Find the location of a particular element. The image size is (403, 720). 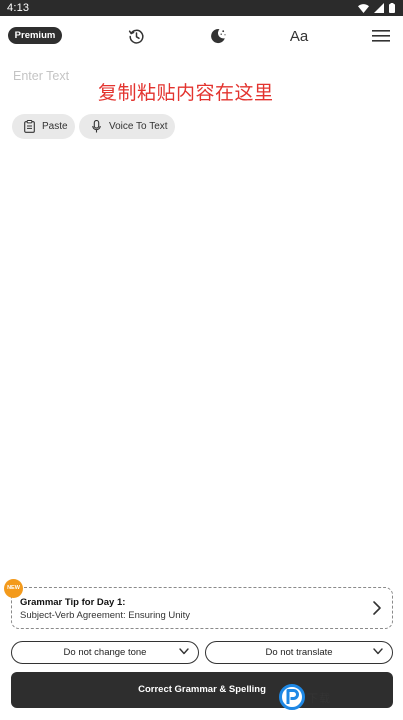

tone-dropdown: Do not change tone is located at coordinates (105, 652).